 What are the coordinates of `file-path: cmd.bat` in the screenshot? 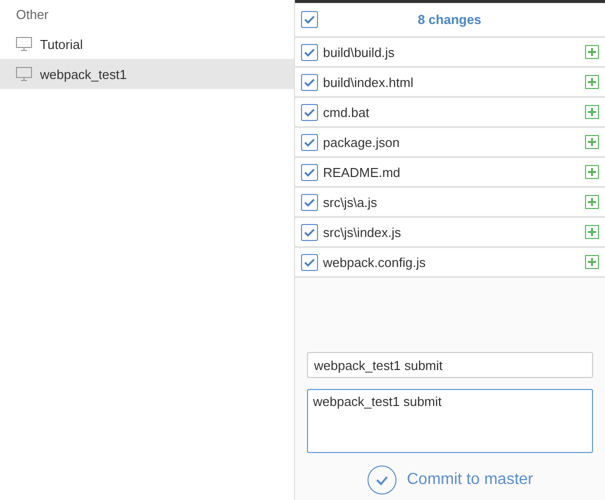 It's located at (346, 112).